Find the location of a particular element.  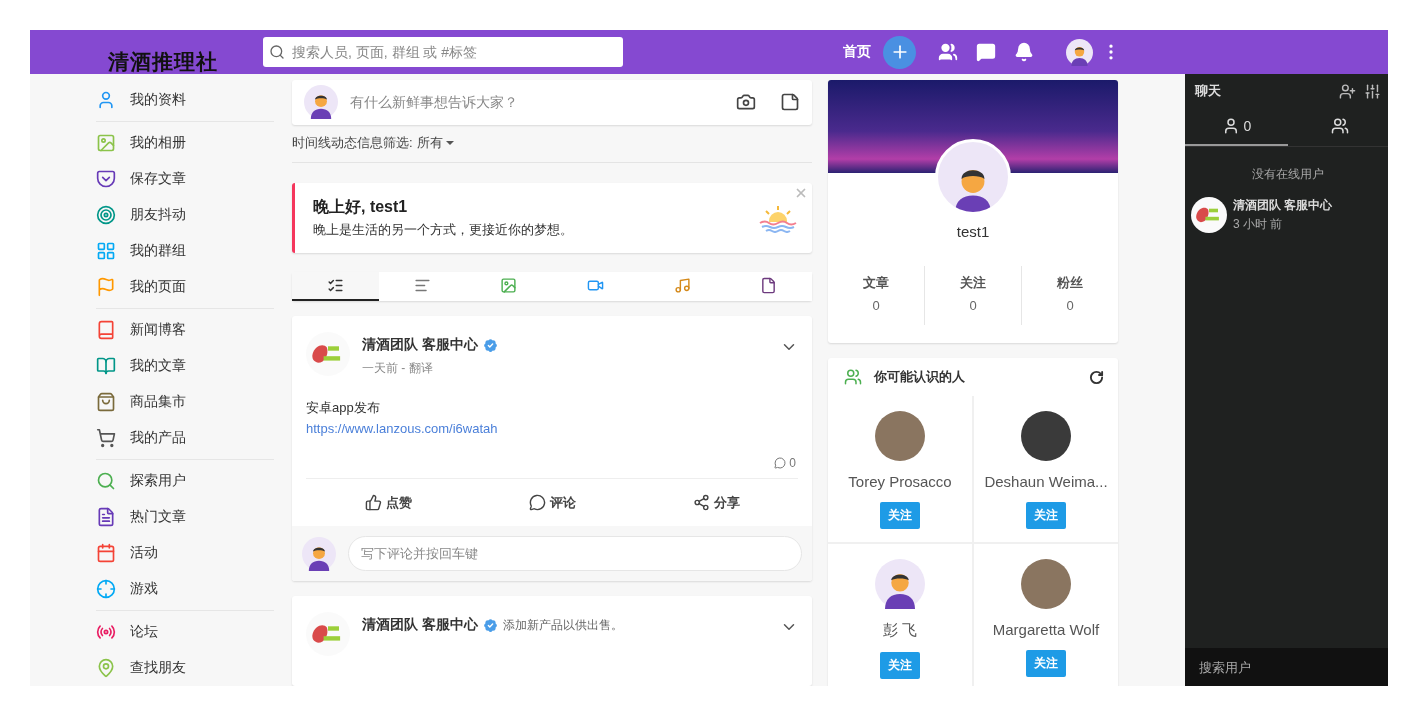

speech-bubble-icon is located at coordinates (537, 502).